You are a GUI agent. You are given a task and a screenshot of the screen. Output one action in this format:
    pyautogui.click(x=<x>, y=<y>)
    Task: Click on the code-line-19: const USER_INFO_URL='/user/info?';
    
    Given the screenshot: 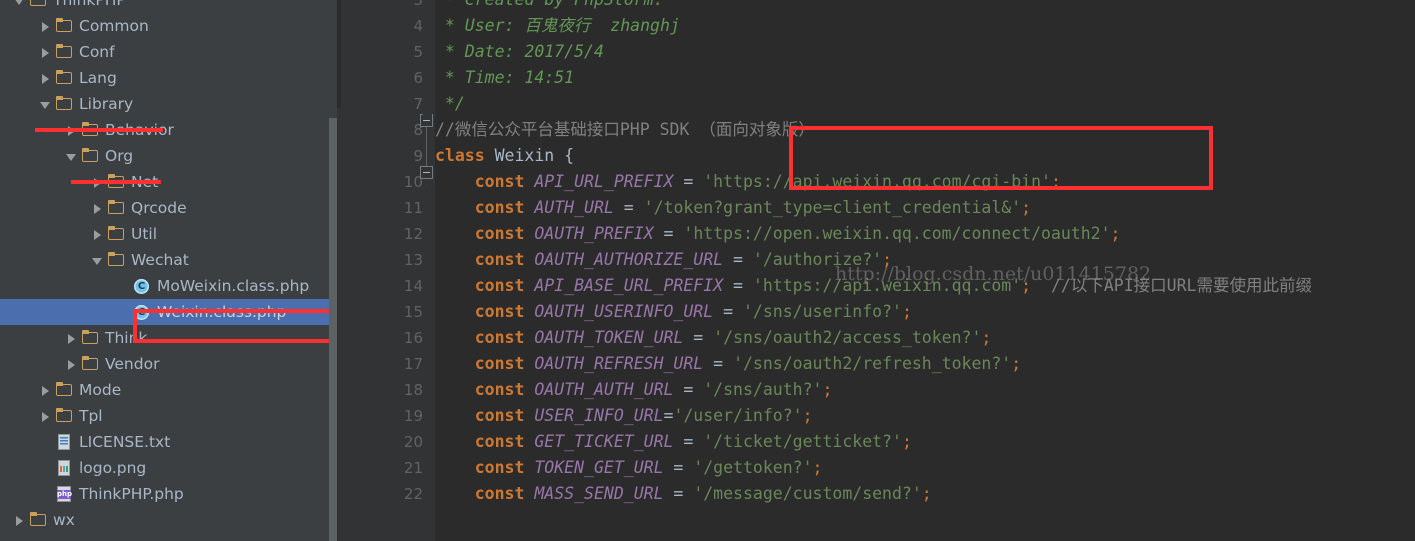 What is the action you would take?
    pyautogui.click(x=624, y=416)
    